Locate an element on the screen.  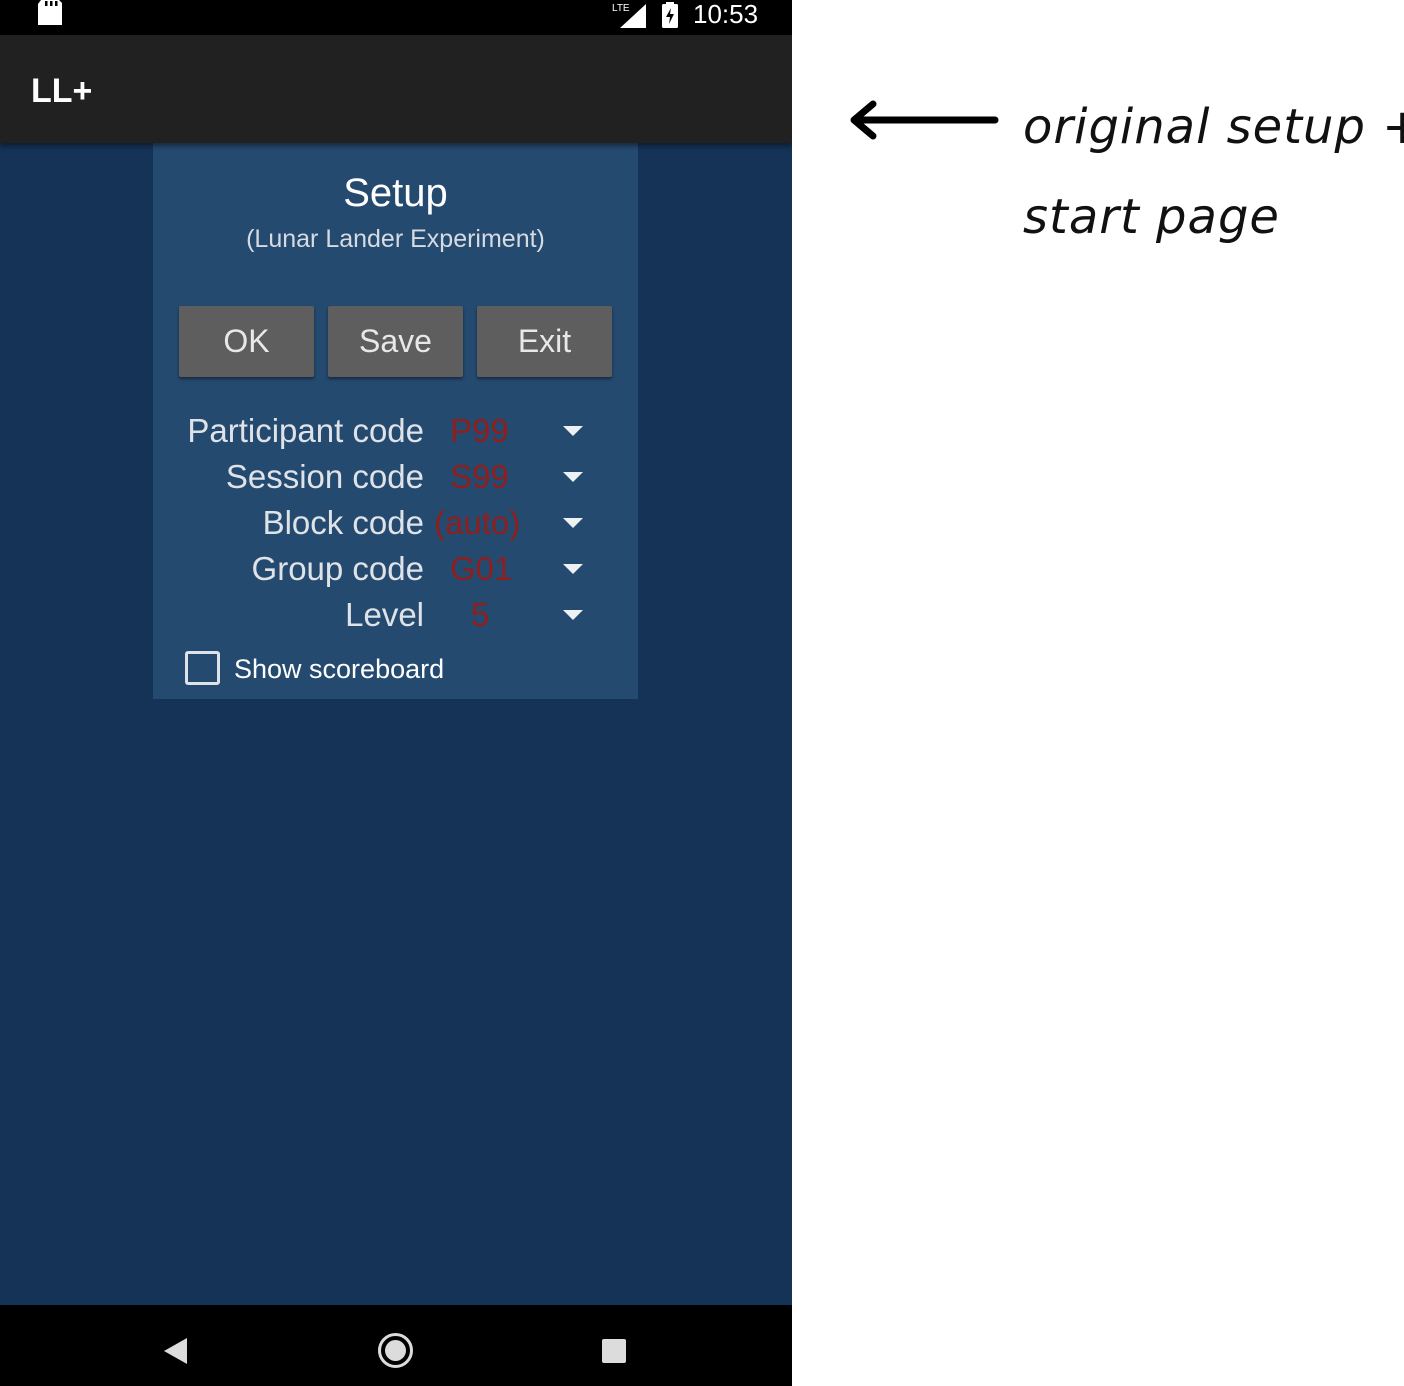
left-arrow-icon is located at coordinates (924, 120).